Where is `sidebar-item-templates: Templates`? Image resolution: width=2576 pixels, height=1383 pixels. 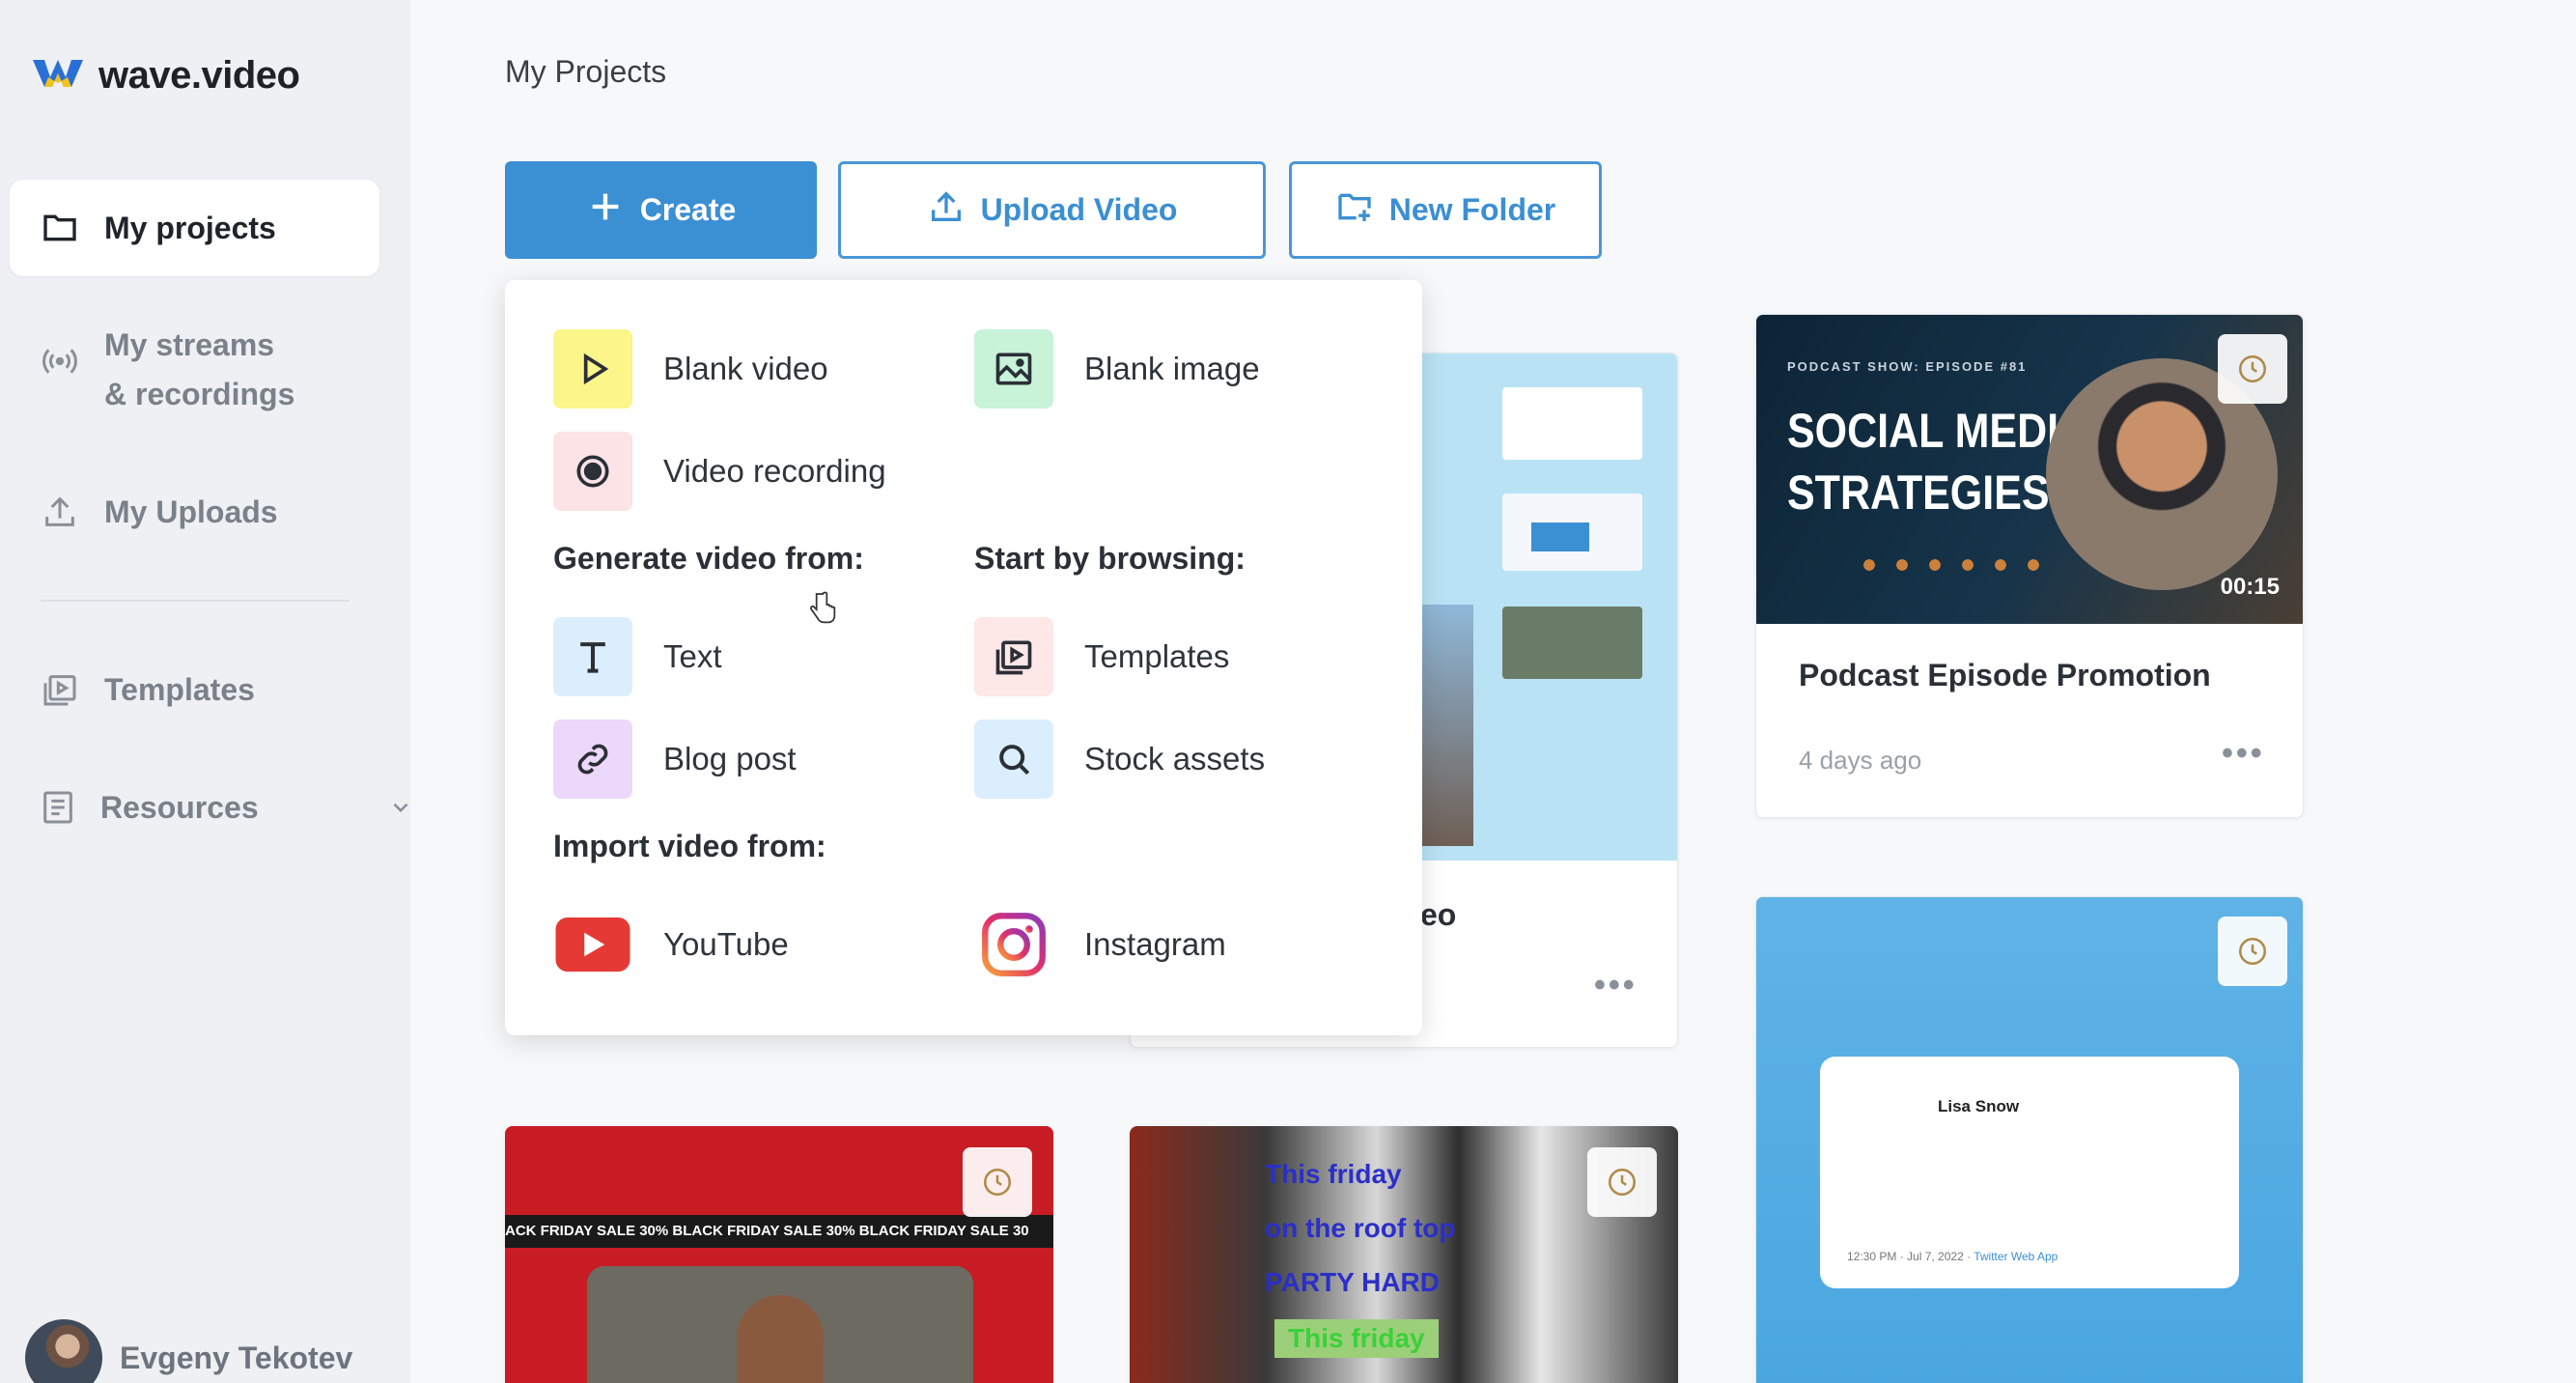
sidebar-item-templates: Templates is located at coordinates (195, 689).